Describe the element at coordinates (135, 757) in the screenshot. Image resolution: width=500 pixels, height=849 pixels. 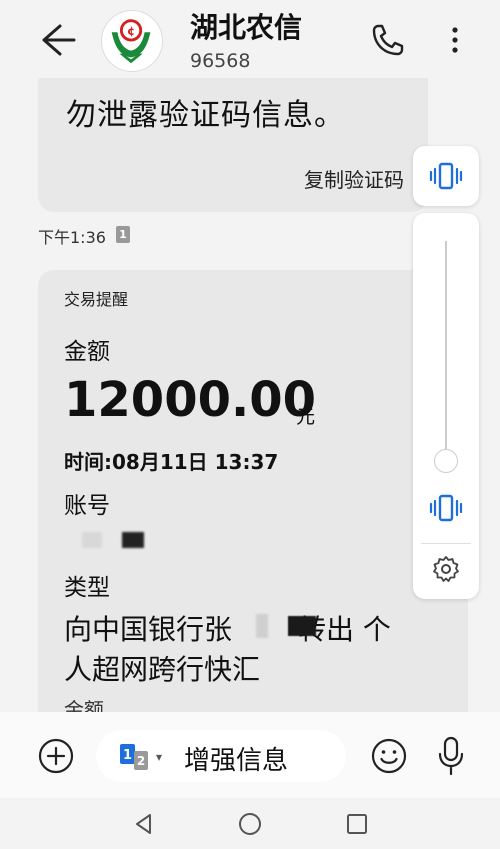
I see `sim-selector-icon: 1 2` at that location.